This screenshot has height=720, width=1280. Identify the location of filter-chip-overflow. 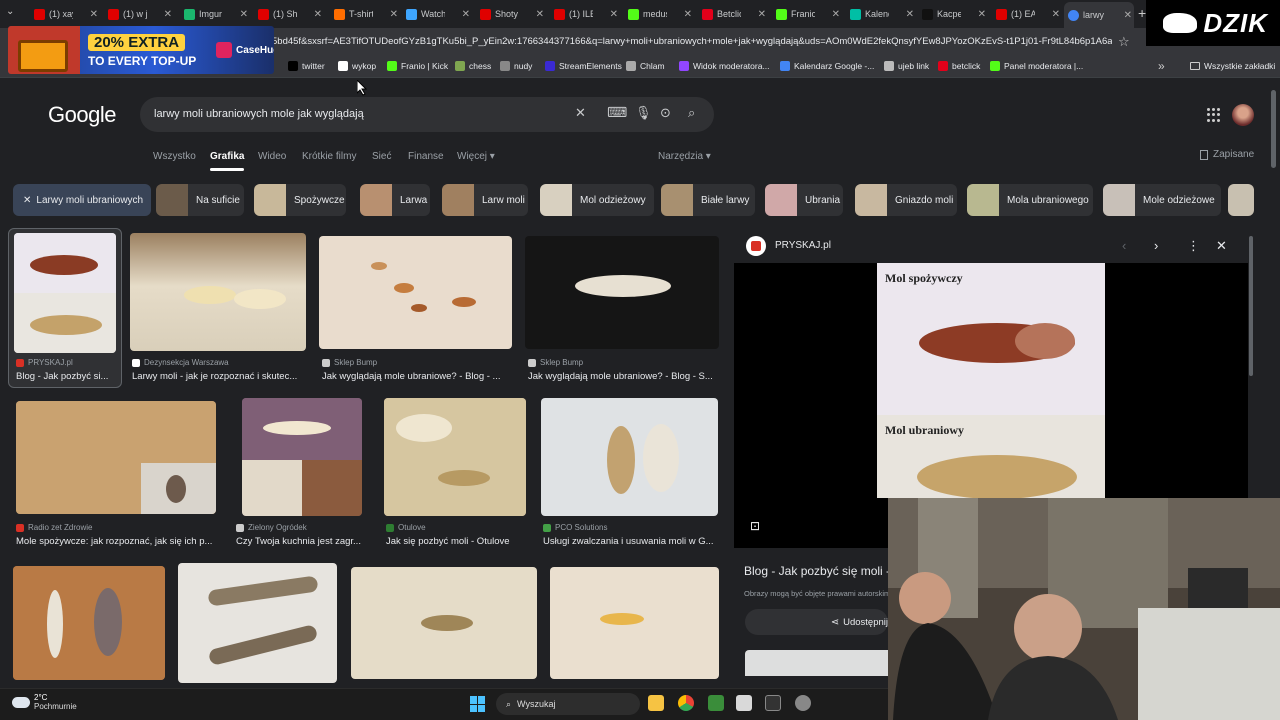
(1241, 200).